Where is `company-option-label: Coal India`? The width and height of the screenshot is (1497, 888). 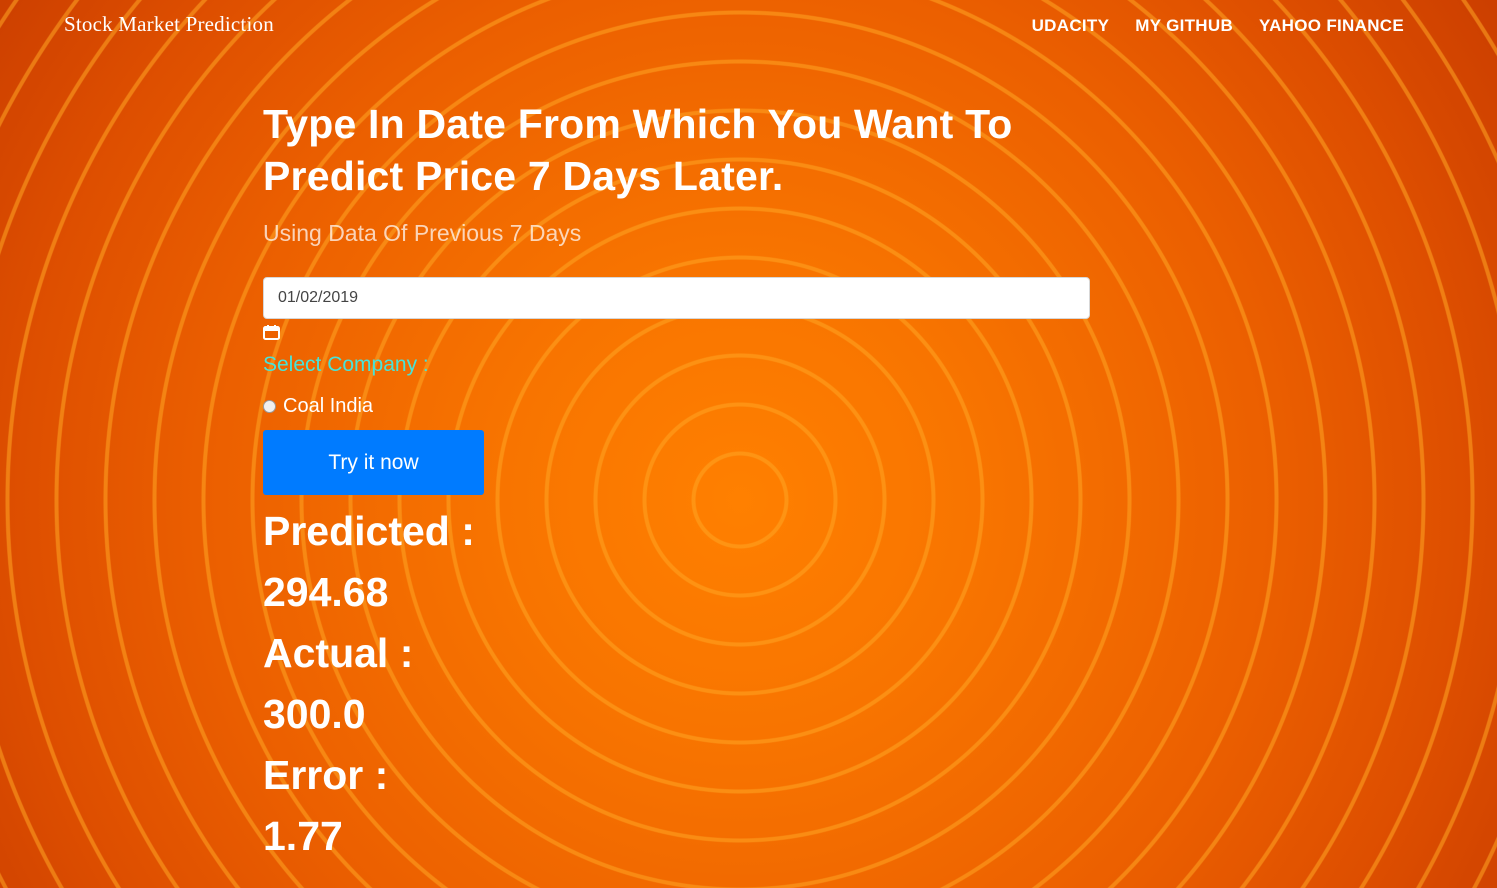
company-option-label: Coal India is located at coordinates (328, 406).